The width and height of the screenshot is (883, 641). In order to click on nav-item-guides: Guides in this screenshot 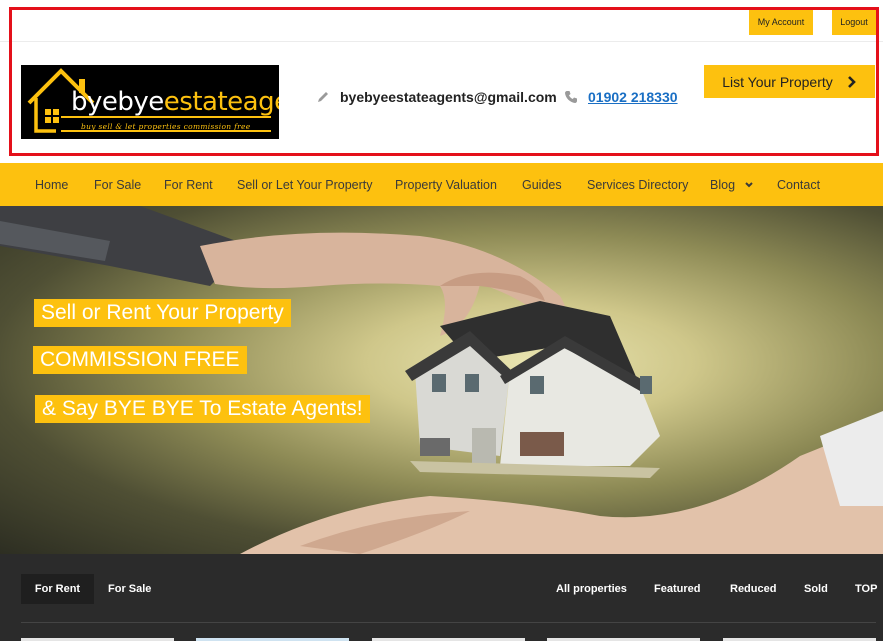, I will do `click(542, 184)`.